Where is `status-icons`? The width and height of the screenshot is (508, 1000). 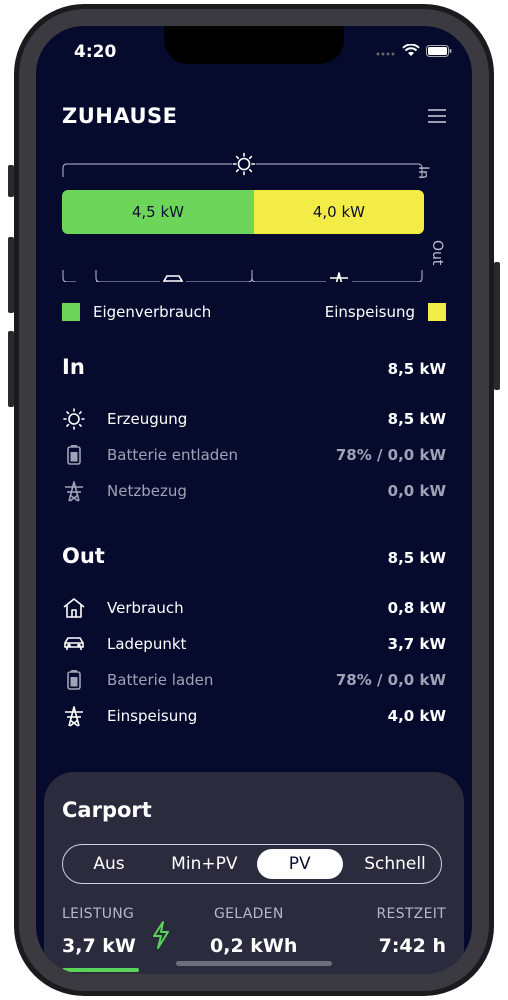 status-icons is located at coordinates (414, 50).